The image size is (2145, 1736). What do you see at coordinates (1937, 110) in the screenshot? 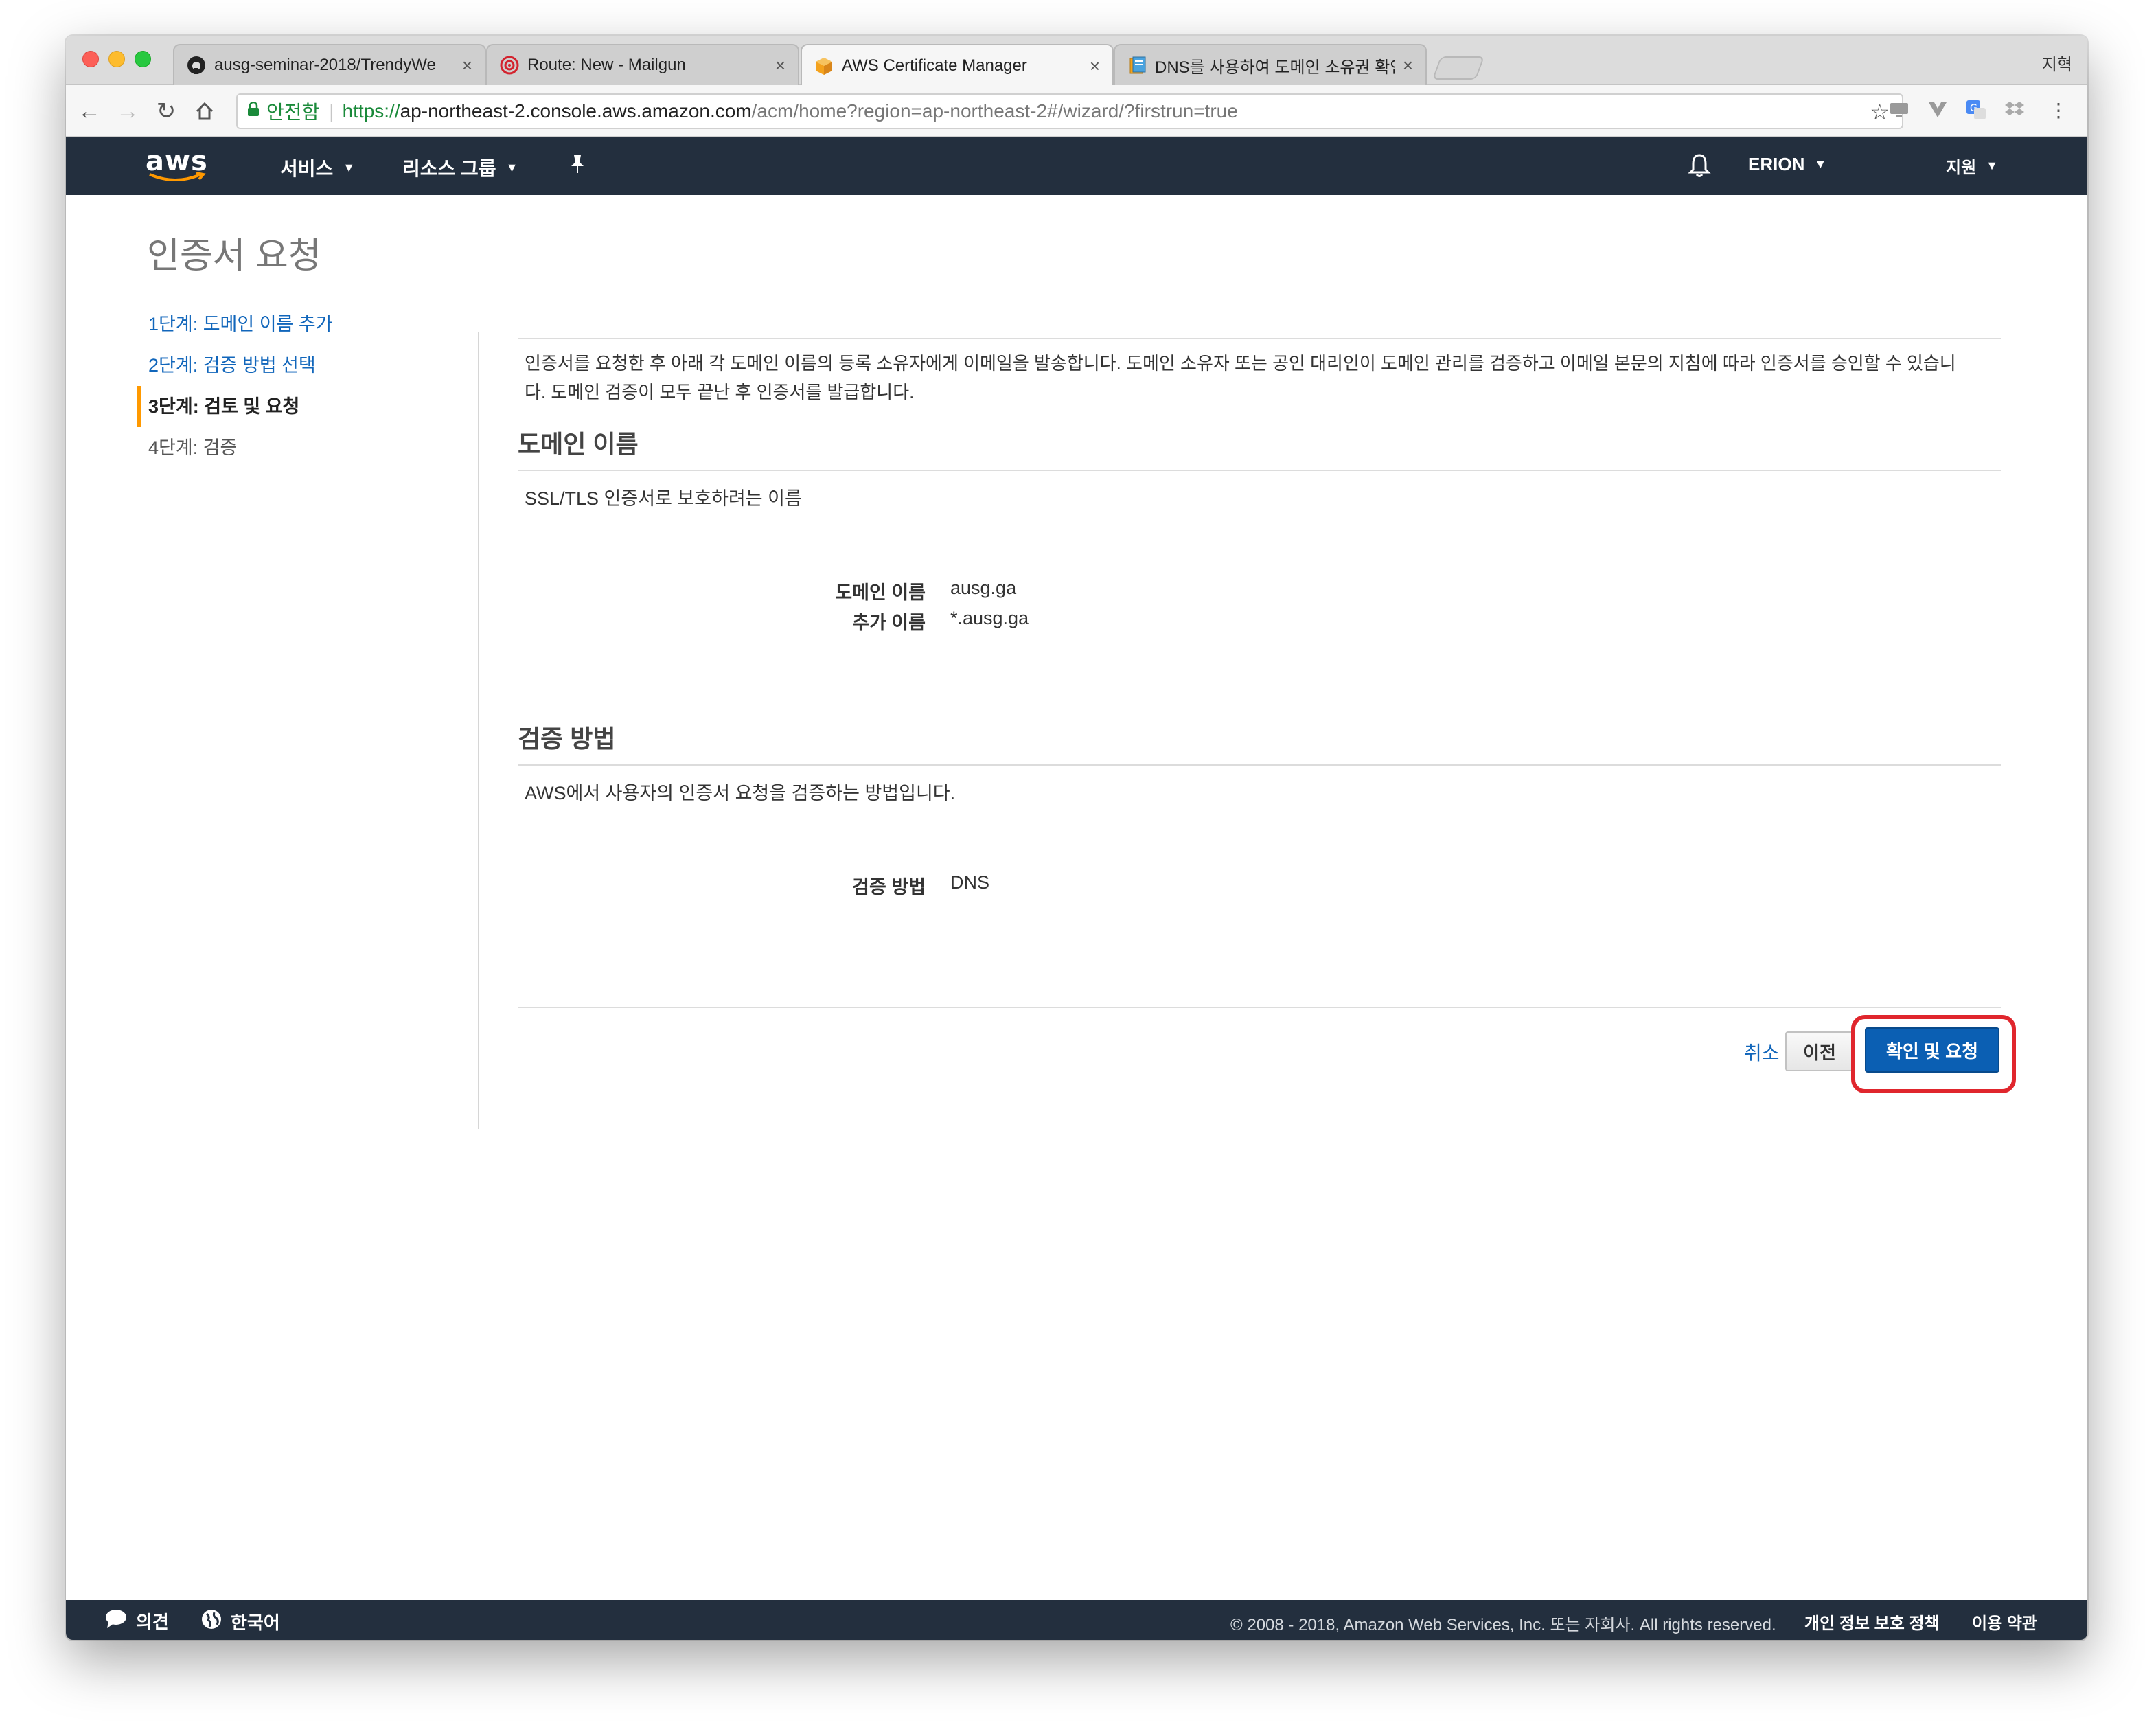
I see `vue-devtools-icon` at bounding box center [1937, 110].